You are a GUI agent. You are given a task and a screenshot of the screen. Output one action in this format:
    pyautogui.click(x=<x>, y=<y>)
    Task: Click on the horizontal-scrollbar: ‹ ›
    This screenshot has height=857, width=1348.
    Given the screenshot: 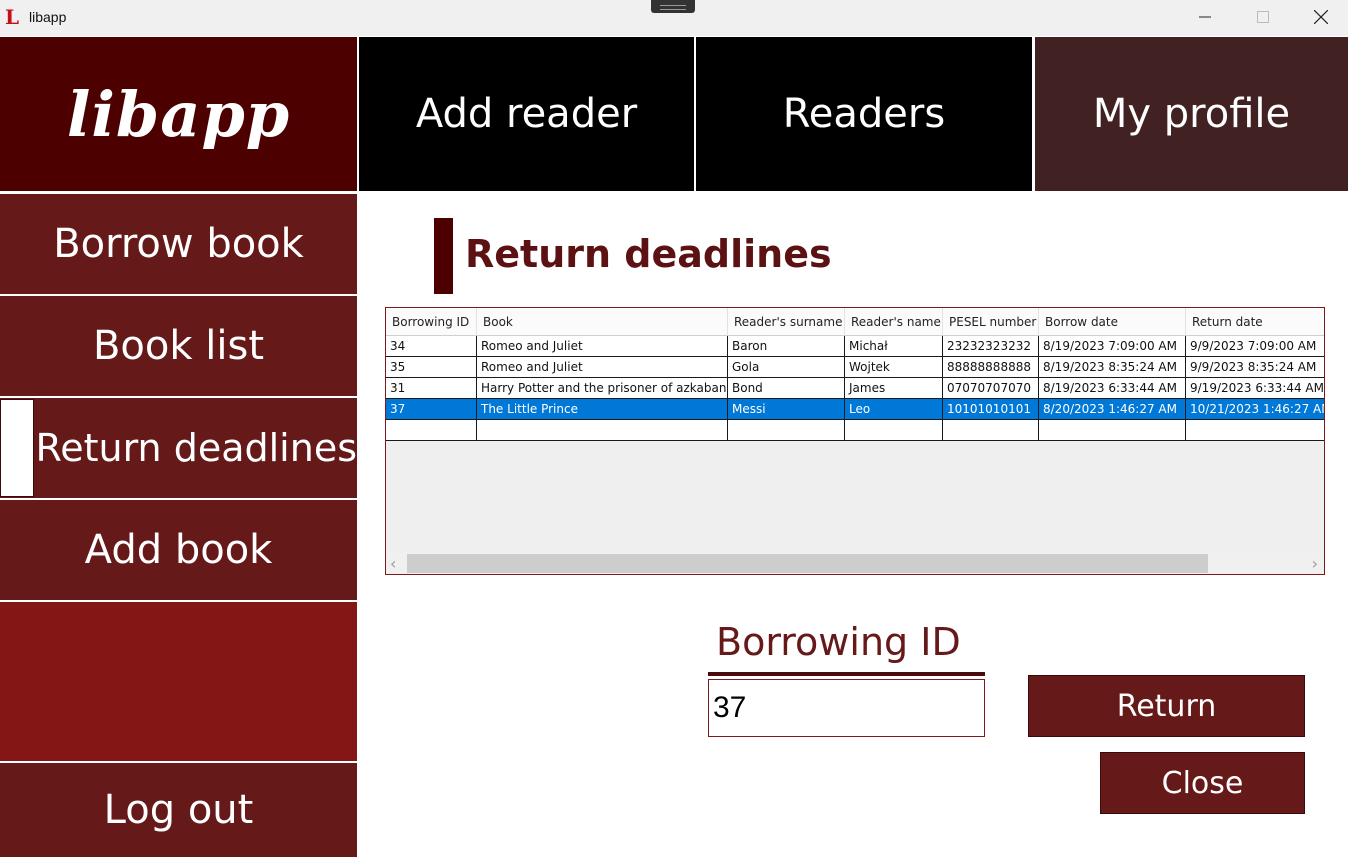 What is the action you would take?
    pyautogui.click(x=855, y=563)
    